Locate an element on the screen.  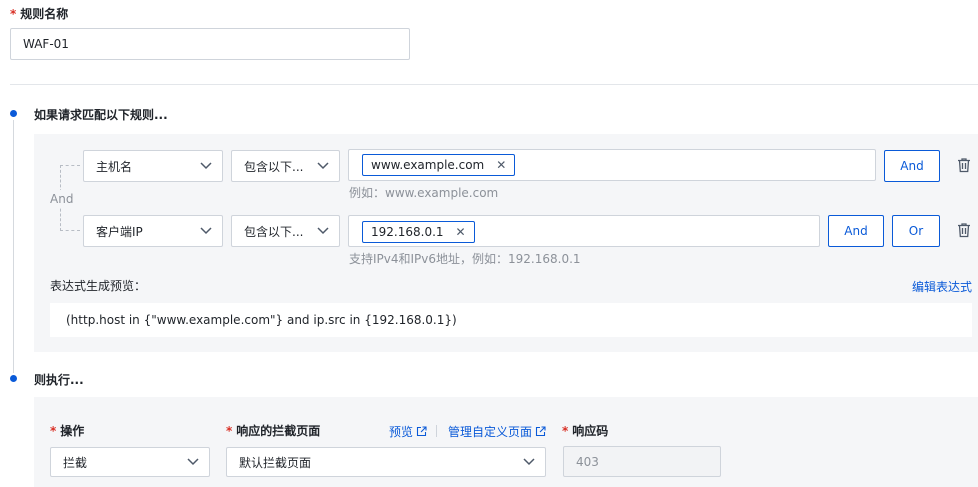
manage-custom-pages-link: 管理自定义页面 is located at coordinates (497, 431).